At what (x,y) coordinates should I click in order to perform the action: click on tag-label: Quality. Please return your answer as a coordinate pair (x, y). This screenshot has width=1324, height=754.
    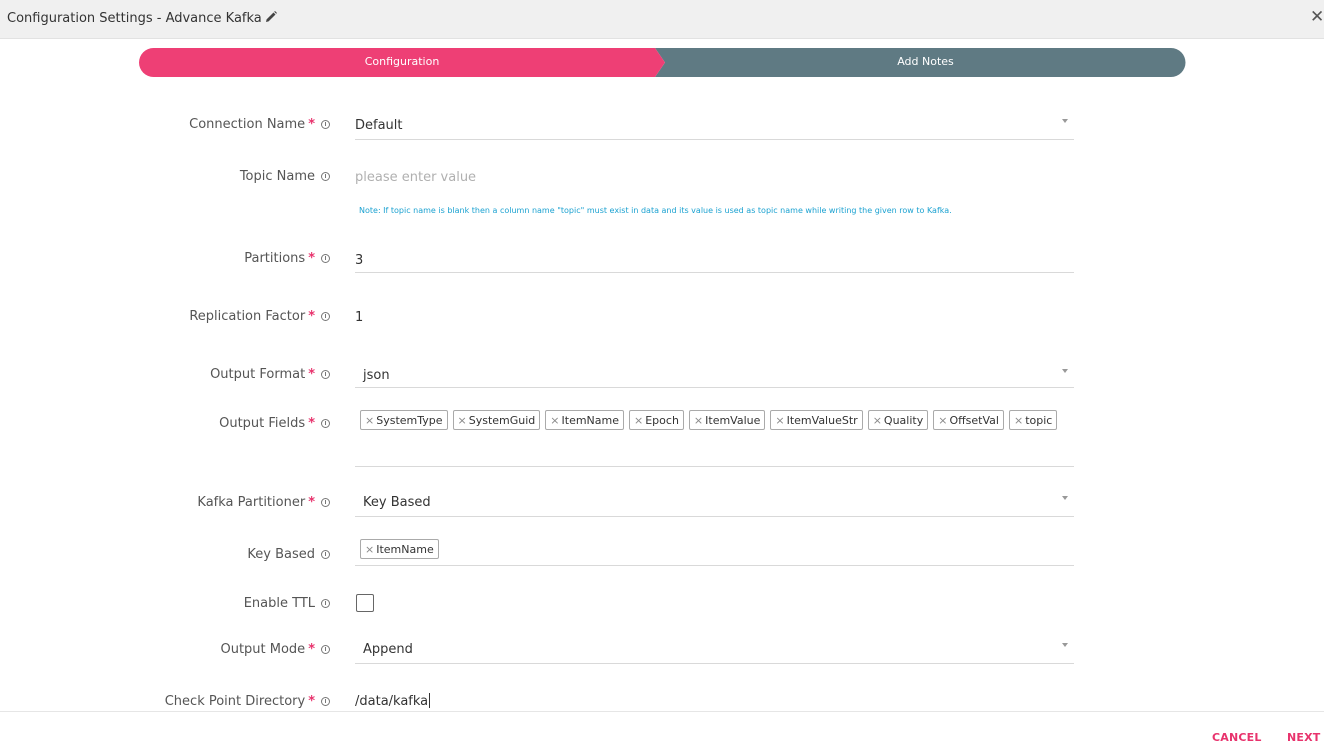
    Looking at the image, I should click on (903, 420).